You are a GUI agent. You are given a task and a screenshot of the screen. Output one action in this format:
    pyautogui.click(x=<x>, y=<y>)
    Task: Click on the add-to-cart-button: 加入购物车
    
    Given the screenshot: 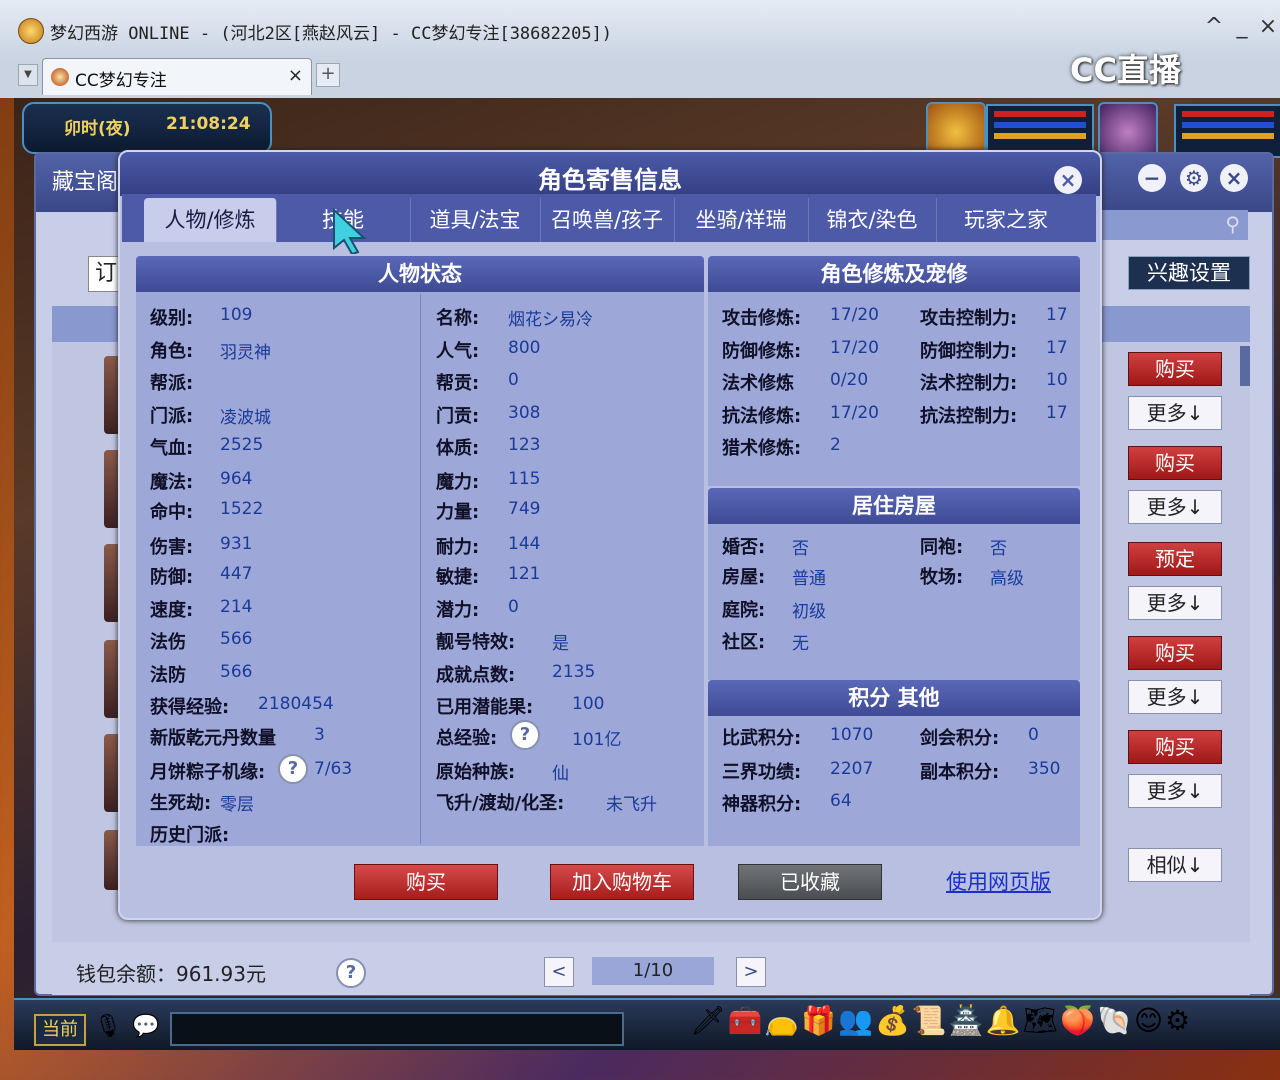 What is the action you would take?
    pyautogui.click(x=622, y=882)
    